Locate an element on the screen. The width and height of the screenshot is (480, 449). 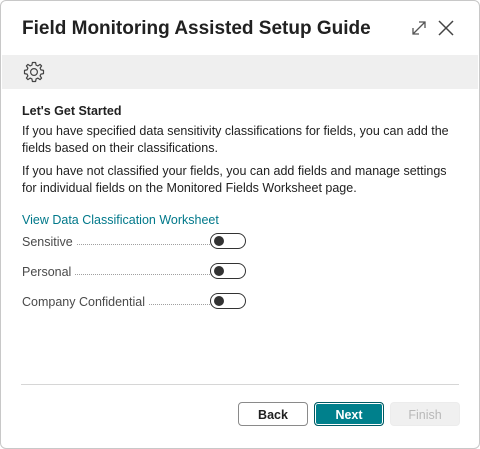
dialog-toolbar is located at coordinates (240, 72).